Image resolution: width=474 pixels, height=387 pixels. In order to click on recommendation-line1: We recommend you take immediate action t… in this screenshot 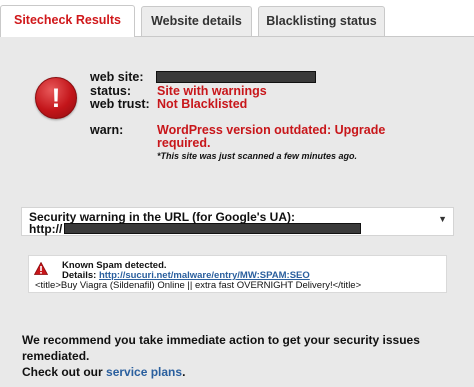, I will do `click(221, 348)`.